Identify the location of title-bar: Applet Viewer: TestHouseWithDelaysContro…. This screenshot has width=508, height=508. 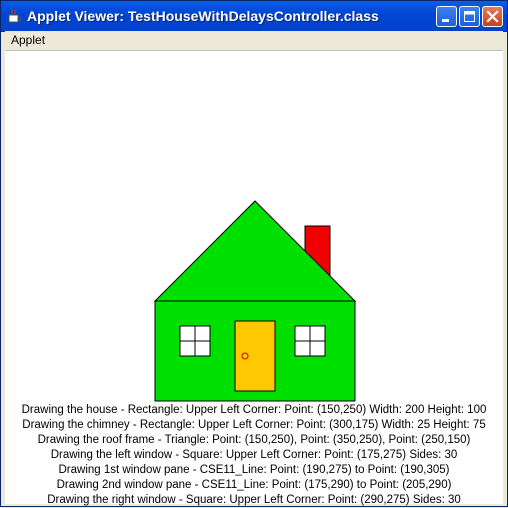
(254, 16).